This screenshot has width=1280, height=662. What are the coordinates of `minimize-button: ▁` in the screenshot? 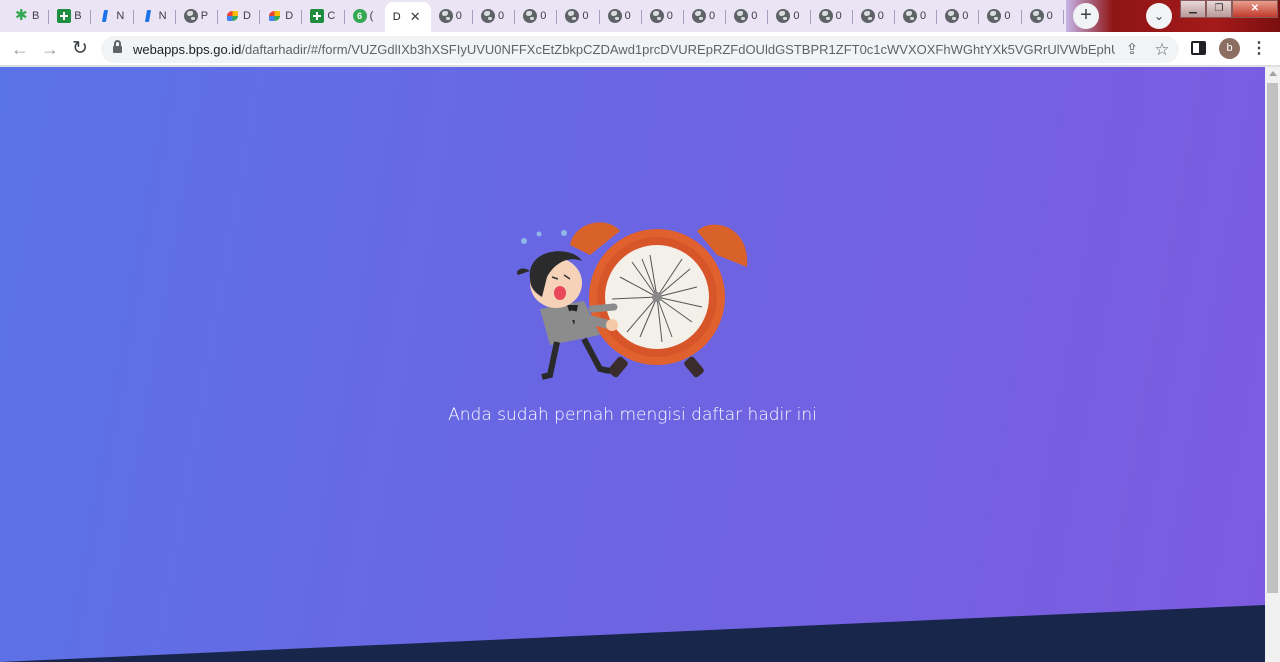 It's located at (1193, 9).